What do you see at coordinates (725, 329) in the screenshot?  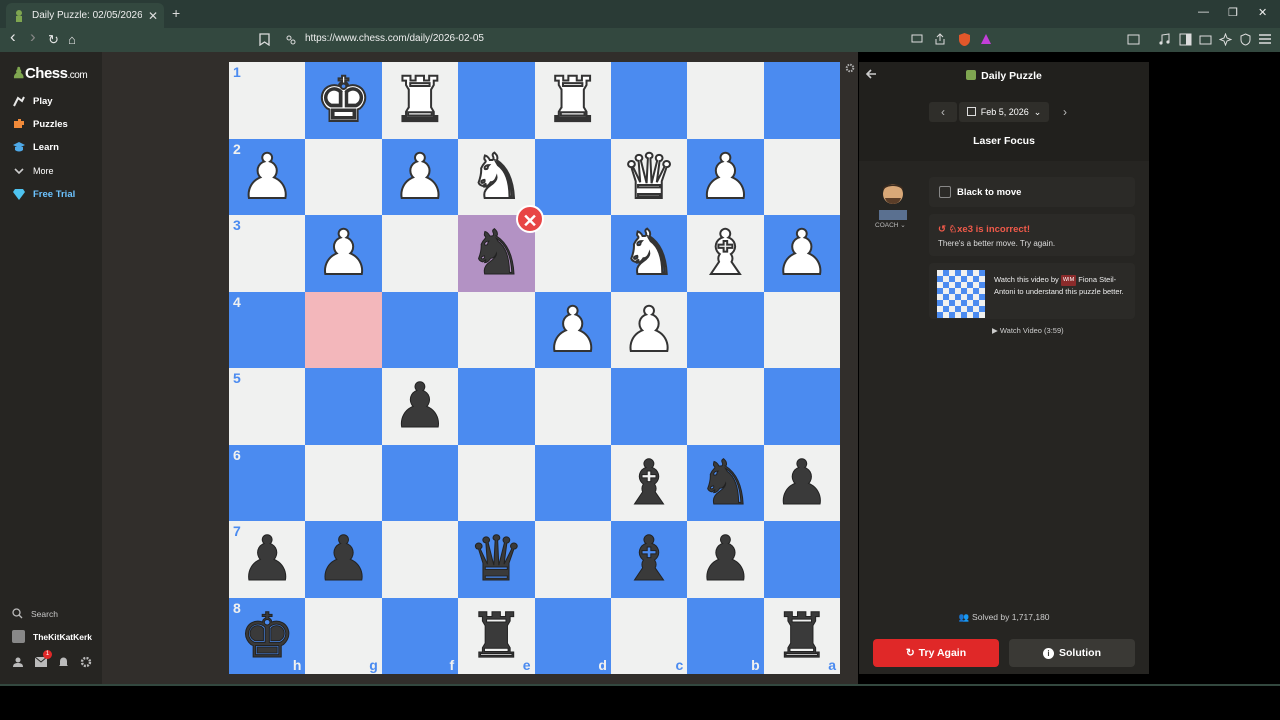 I see `square-b4` at bounding box center [725, 329].